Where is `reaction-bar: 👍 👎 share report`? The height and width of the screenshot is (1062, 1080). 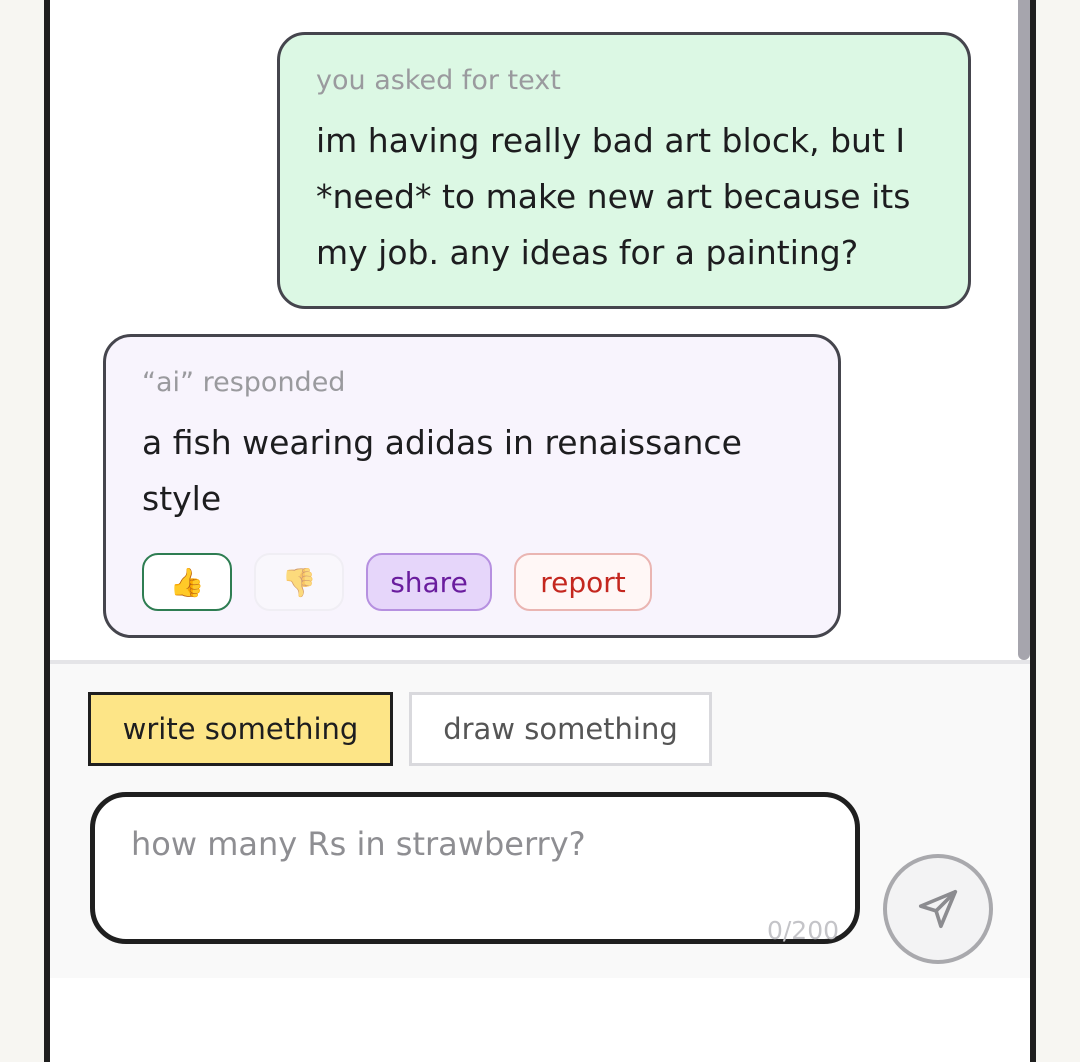
reaction-bar: 👍 👎 share report is located at coordinates (397, 582).